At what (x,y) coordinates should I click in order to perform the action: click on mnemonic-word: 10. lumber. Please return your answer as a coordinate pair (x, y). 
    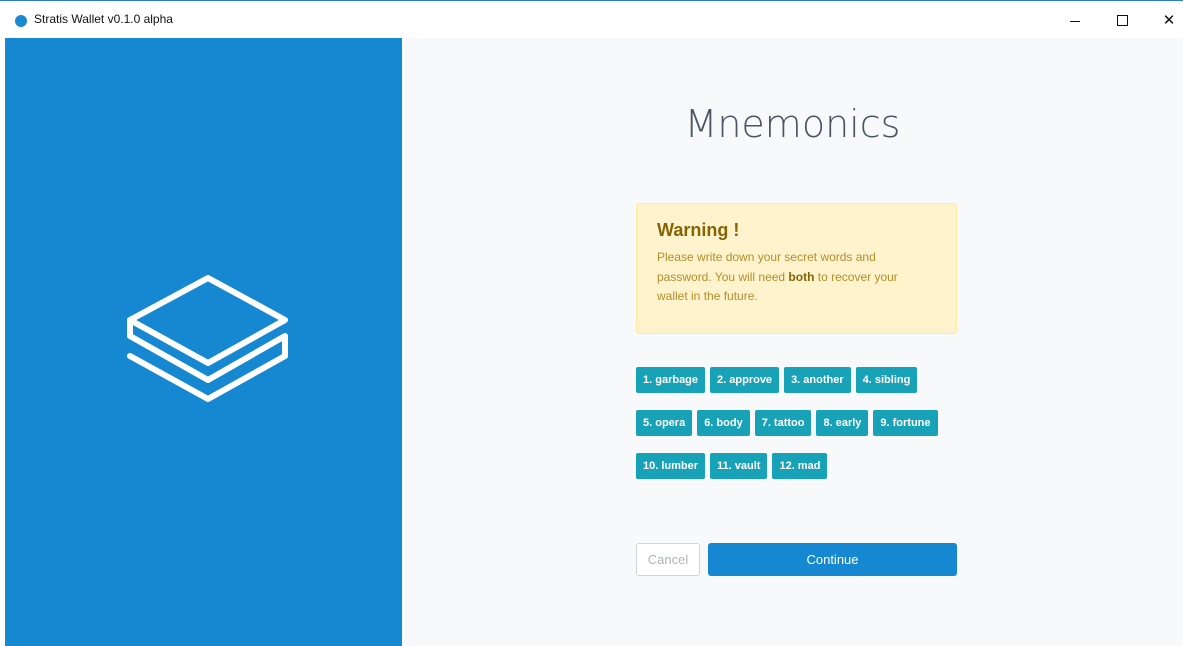
    Looking at the image, I should click on (671, 466).